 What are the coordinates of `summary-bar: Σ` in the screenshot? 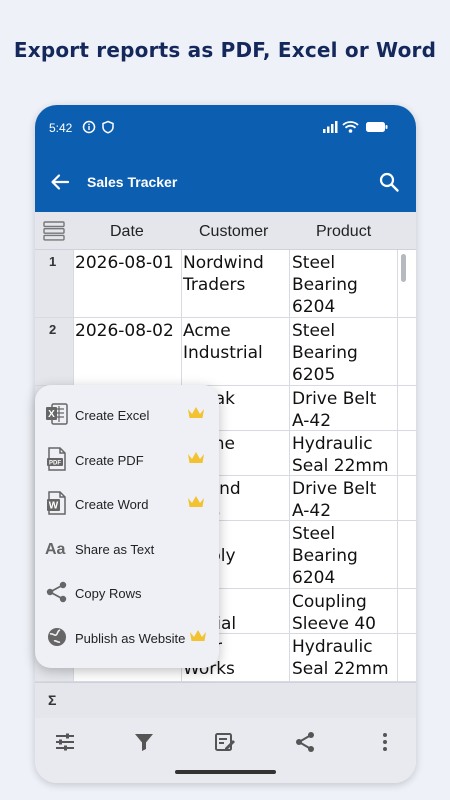 It's located at (225, 700).